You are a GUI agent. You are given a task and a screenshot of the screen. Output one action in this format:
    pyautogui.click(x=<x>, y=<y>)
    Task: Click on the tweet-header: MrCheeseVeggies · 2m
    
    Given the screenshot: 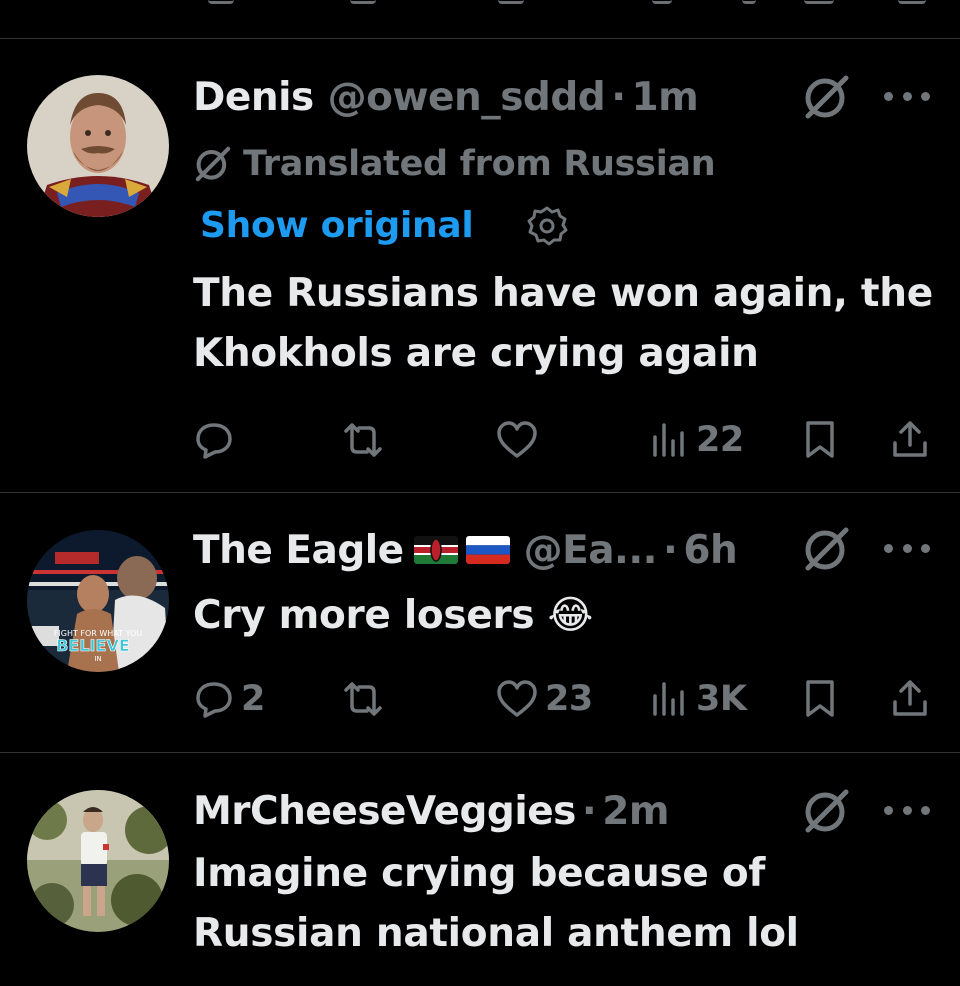 What is the action you would take?
    pyautogui.click(x=431, y=811)
    